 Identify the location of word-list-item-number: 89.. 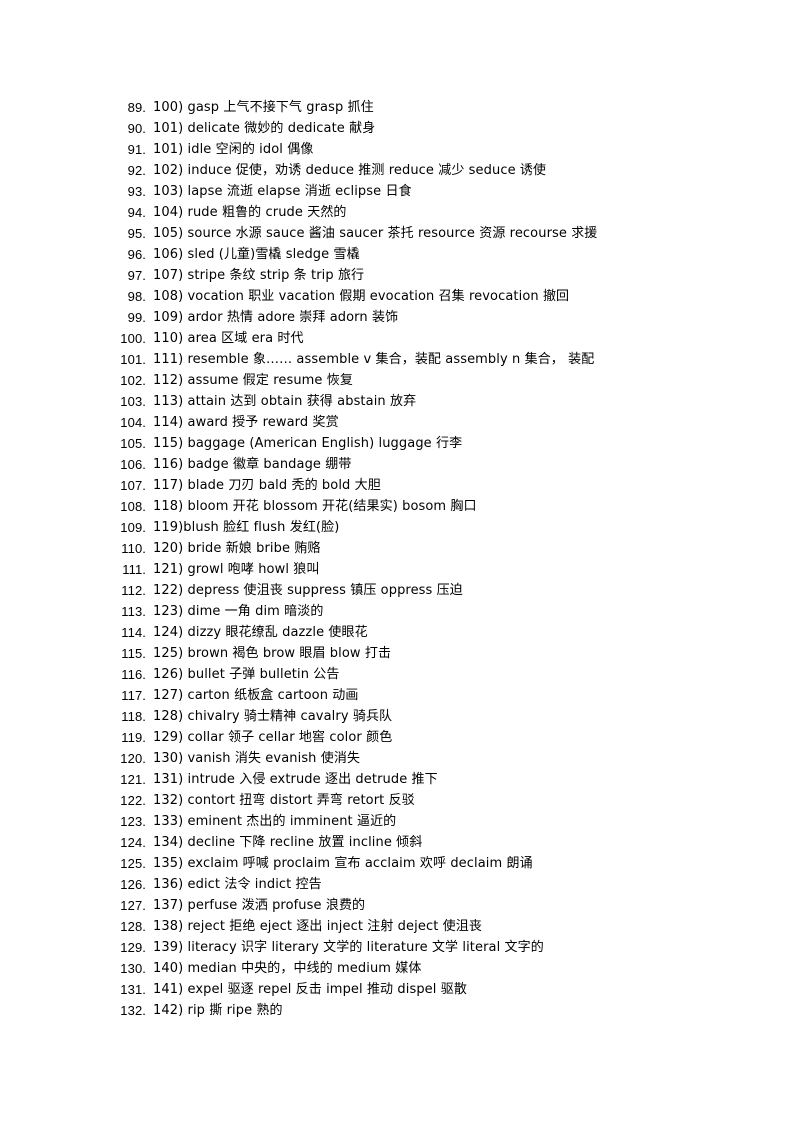
(136, 107).